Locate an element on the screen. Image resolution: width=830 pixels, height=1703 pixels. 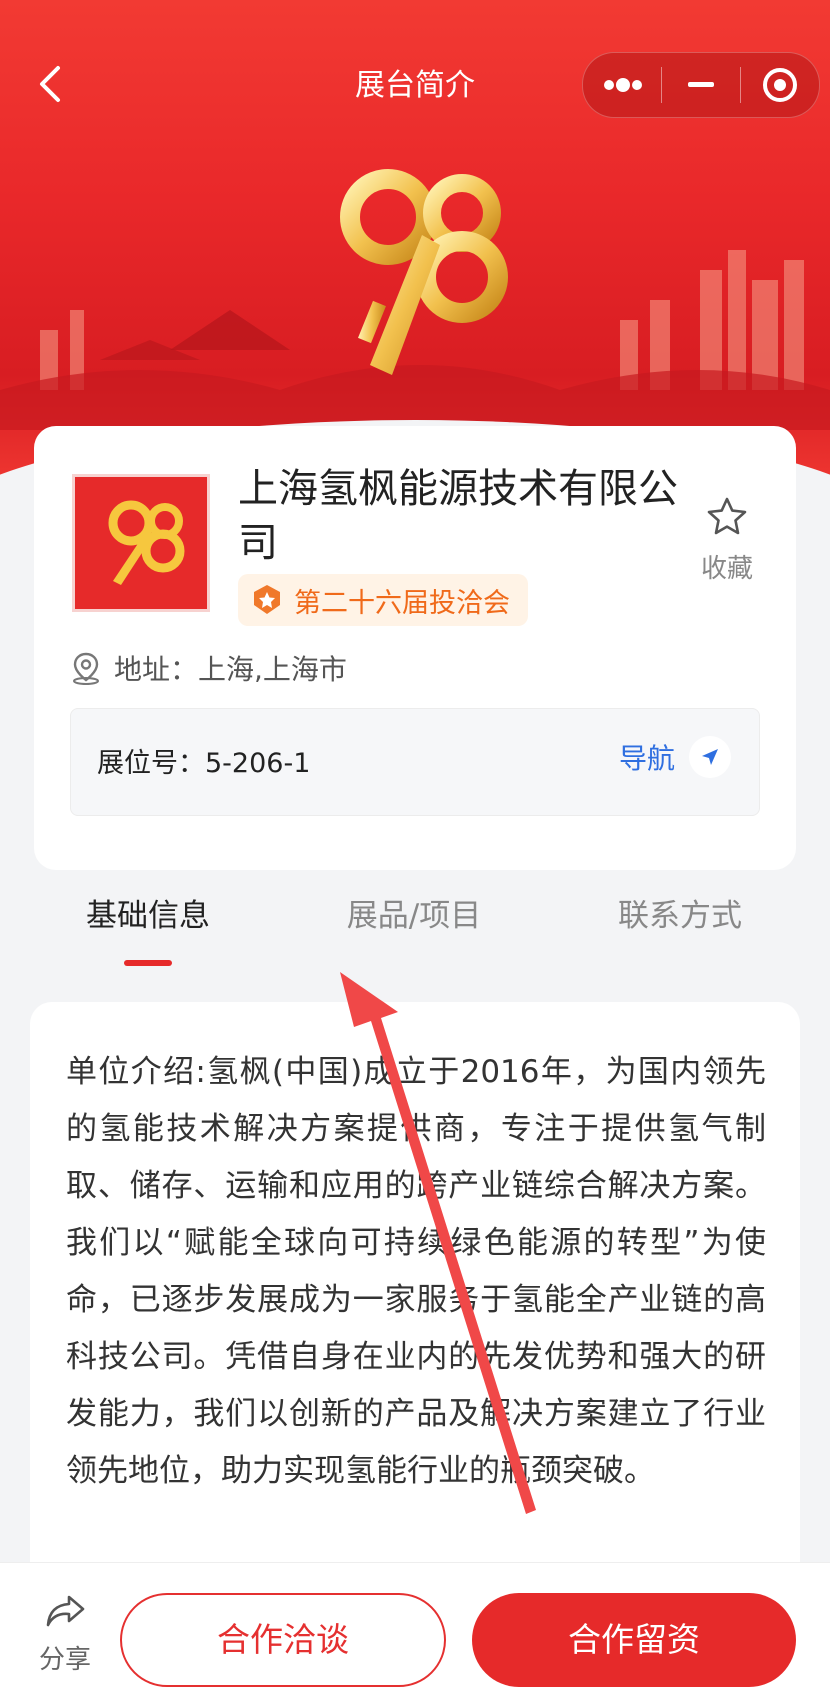
star-icon is located at coordinates (727, 516).